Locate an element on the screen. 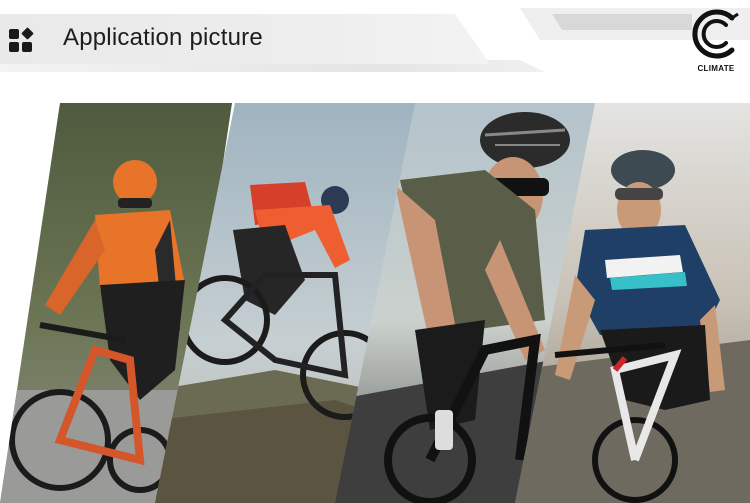 The height and width of the screenshot is (503, 750). c-logo-icon is located at coordinates (715, 34).